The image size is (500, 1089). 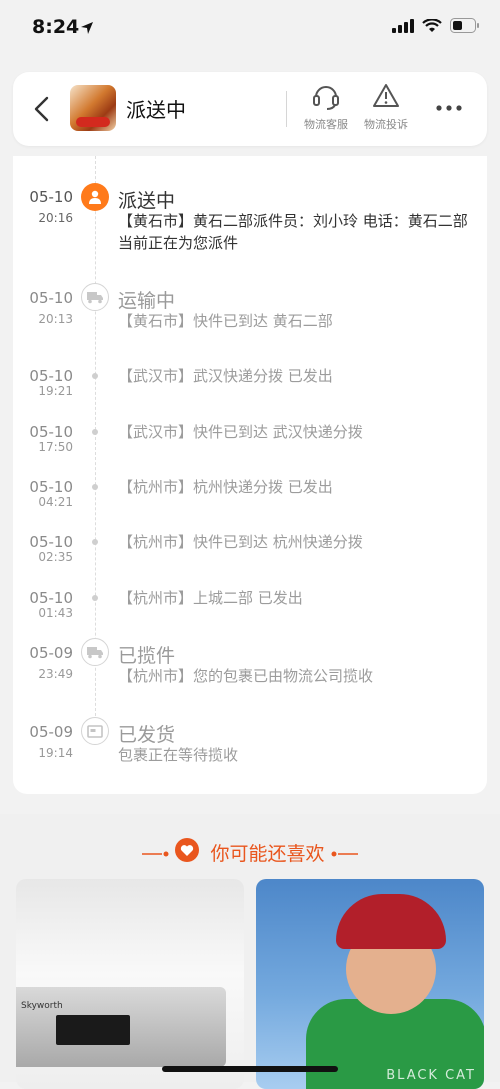 I want to click on decor-line-right-icon, so click(x=344, y=852).